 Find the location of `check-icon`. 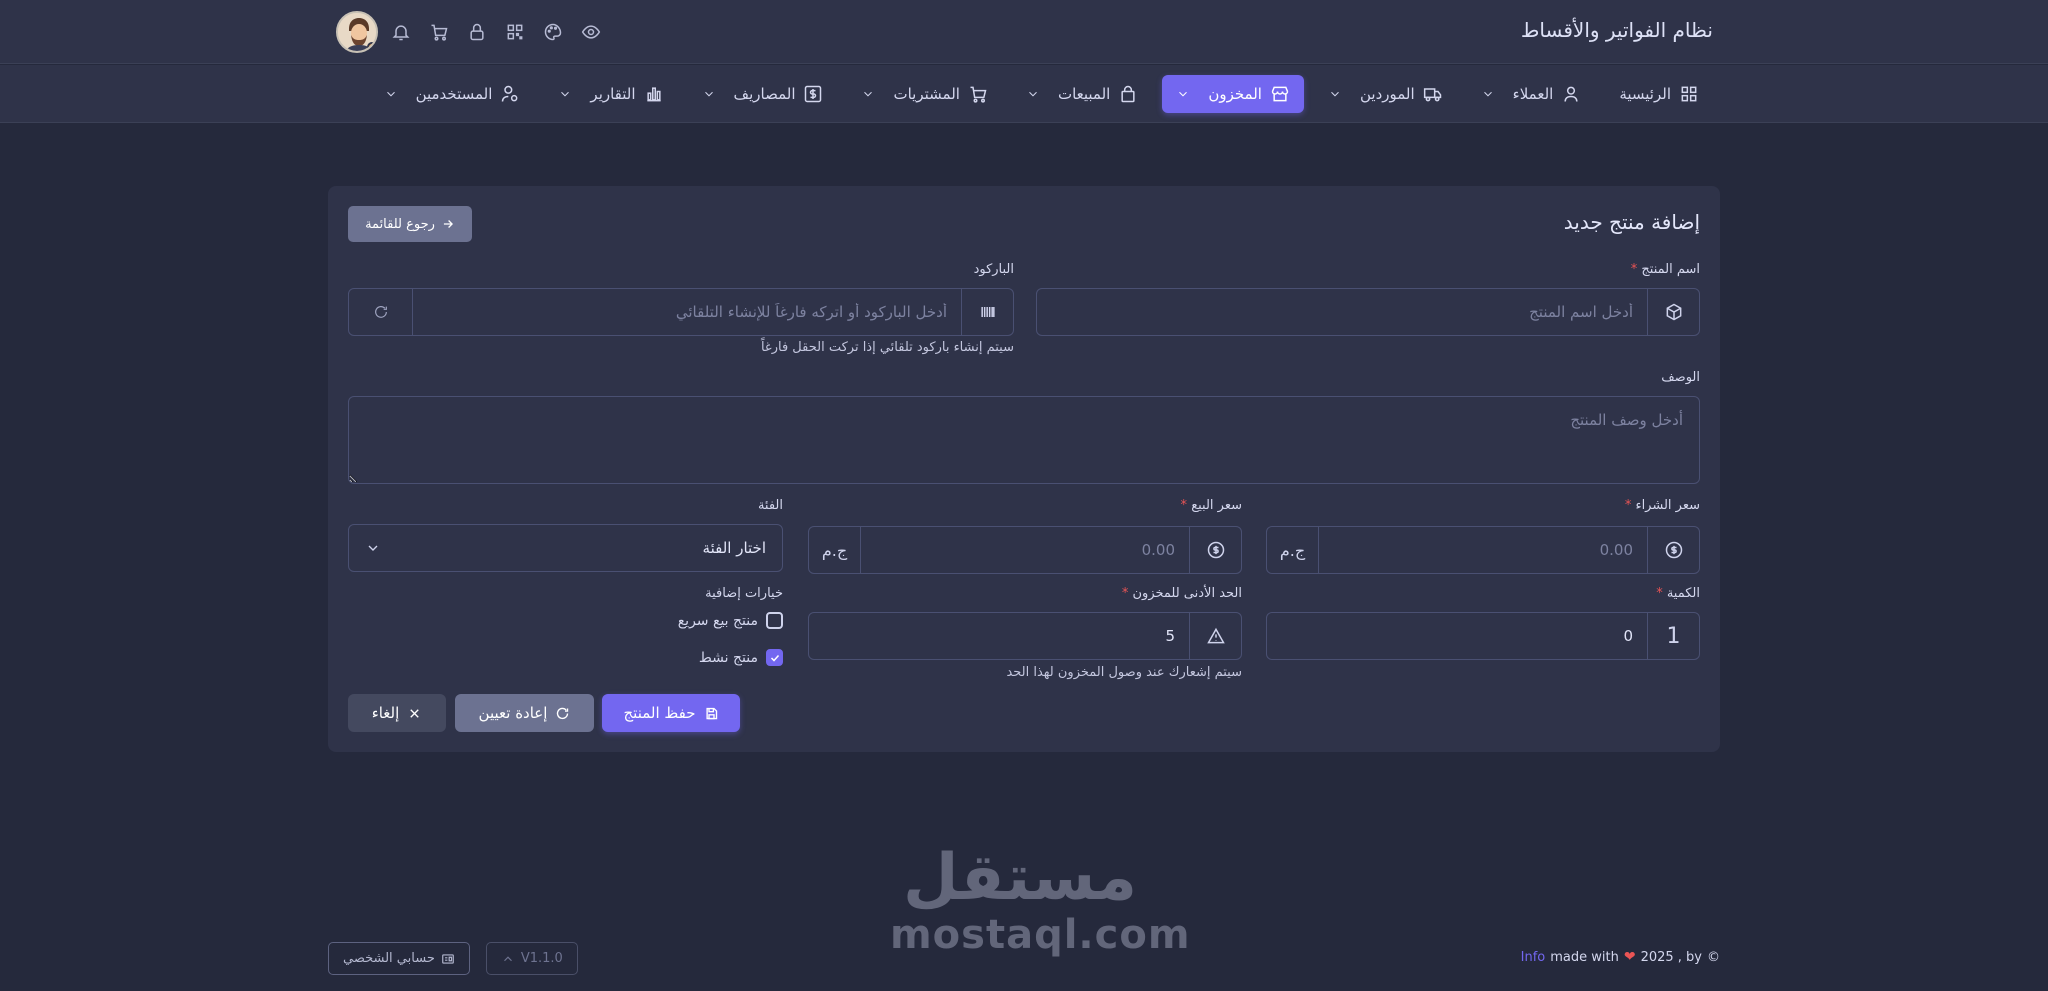

check-icon is located at coordinates (774, 658).